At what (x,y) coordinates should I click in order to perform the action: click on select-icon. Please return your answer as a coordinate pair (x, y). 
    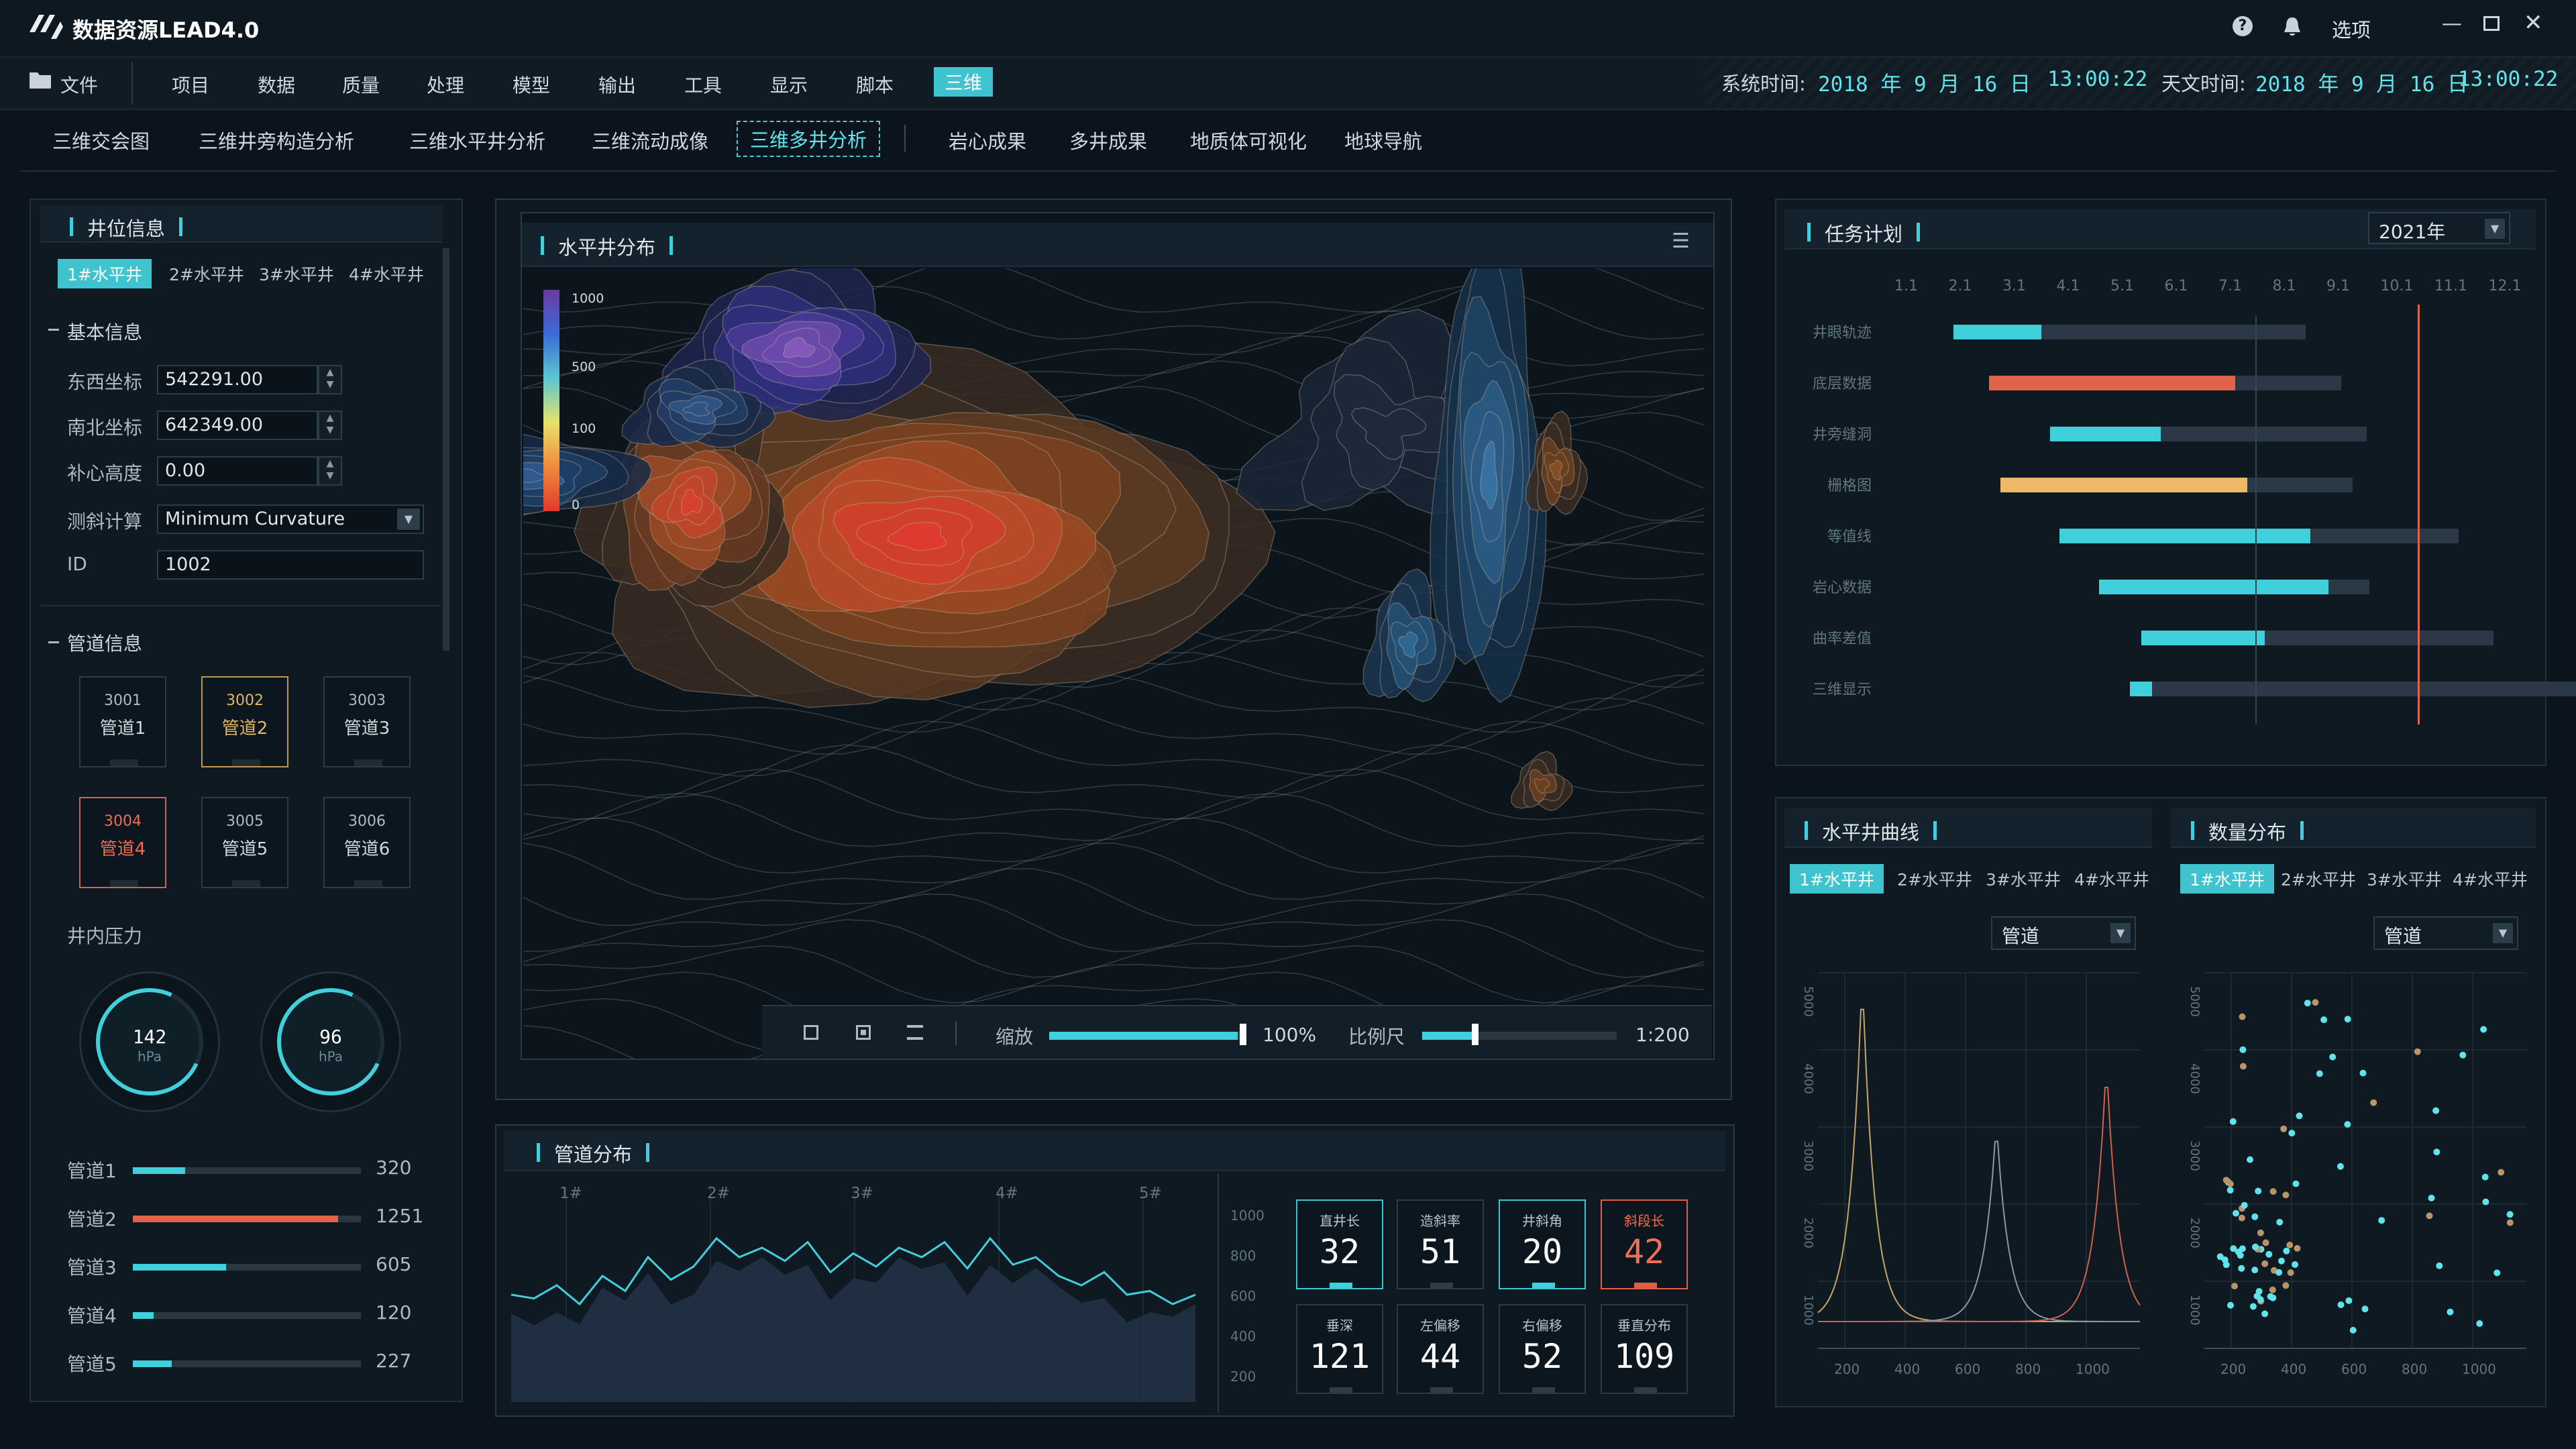
    Looking at the image, I should click on (863, 1032).